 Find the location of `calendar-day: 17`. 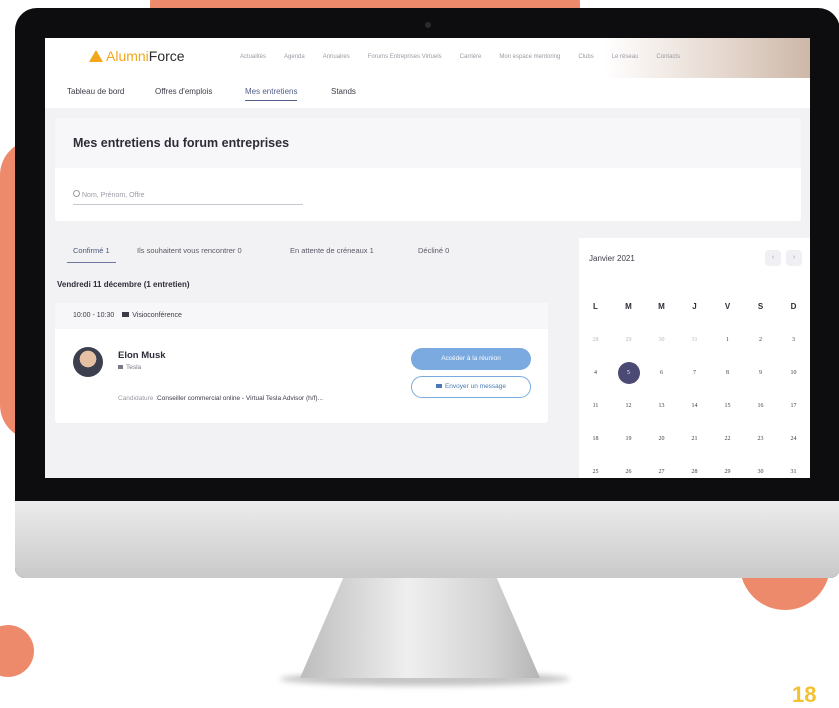

calendar-day: 17 is located at coordinates (793, 406).